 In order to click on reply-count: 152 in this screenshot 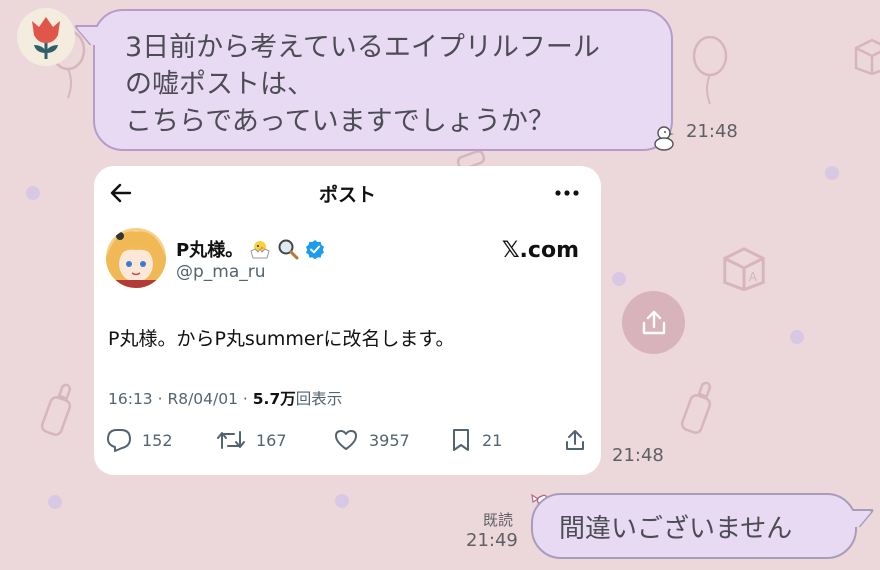, I will do `click(157, 440)`.